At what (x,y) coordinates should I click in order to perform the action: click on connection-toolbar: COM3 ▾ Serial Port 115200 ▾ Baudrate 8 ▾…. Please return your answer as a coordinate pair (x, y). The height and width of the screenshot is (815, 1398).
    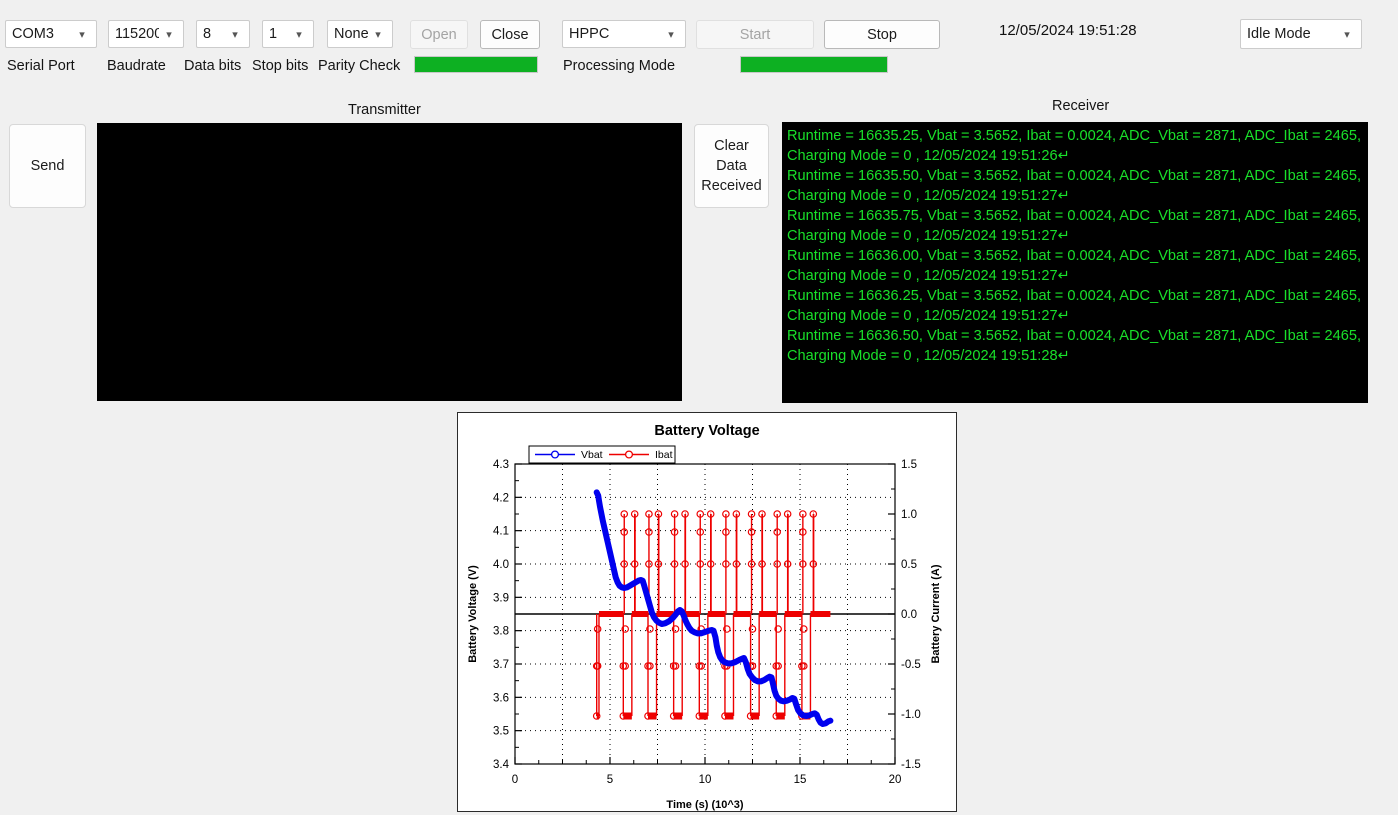
    Looking at the image, I should click on (699, 46).